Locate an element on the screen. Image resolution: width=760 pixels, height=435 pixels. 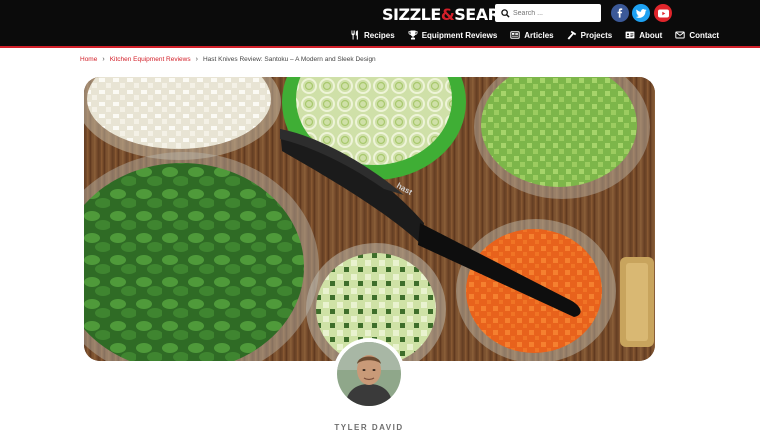
author-avatar is located at coordinates (369, 374).